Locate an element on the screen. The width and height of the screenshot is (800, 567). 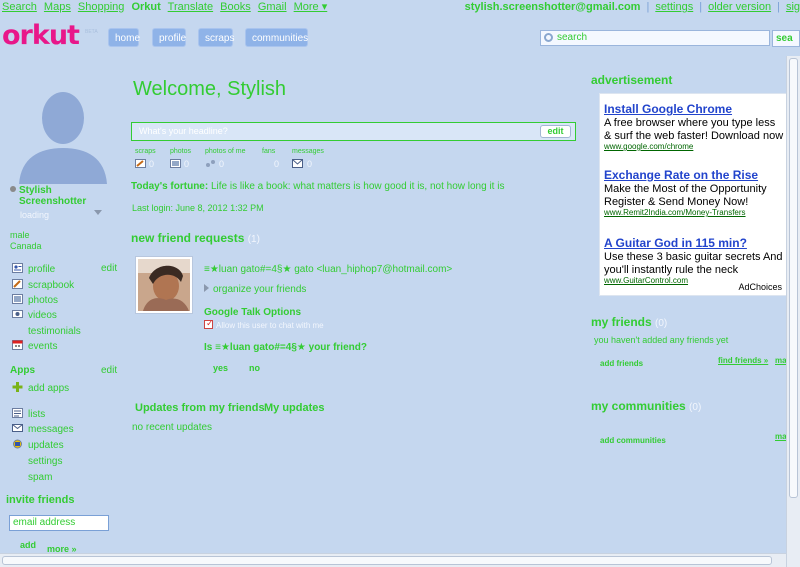
my-friends-heading: my friends (0) is located at coordinates (629, 322).